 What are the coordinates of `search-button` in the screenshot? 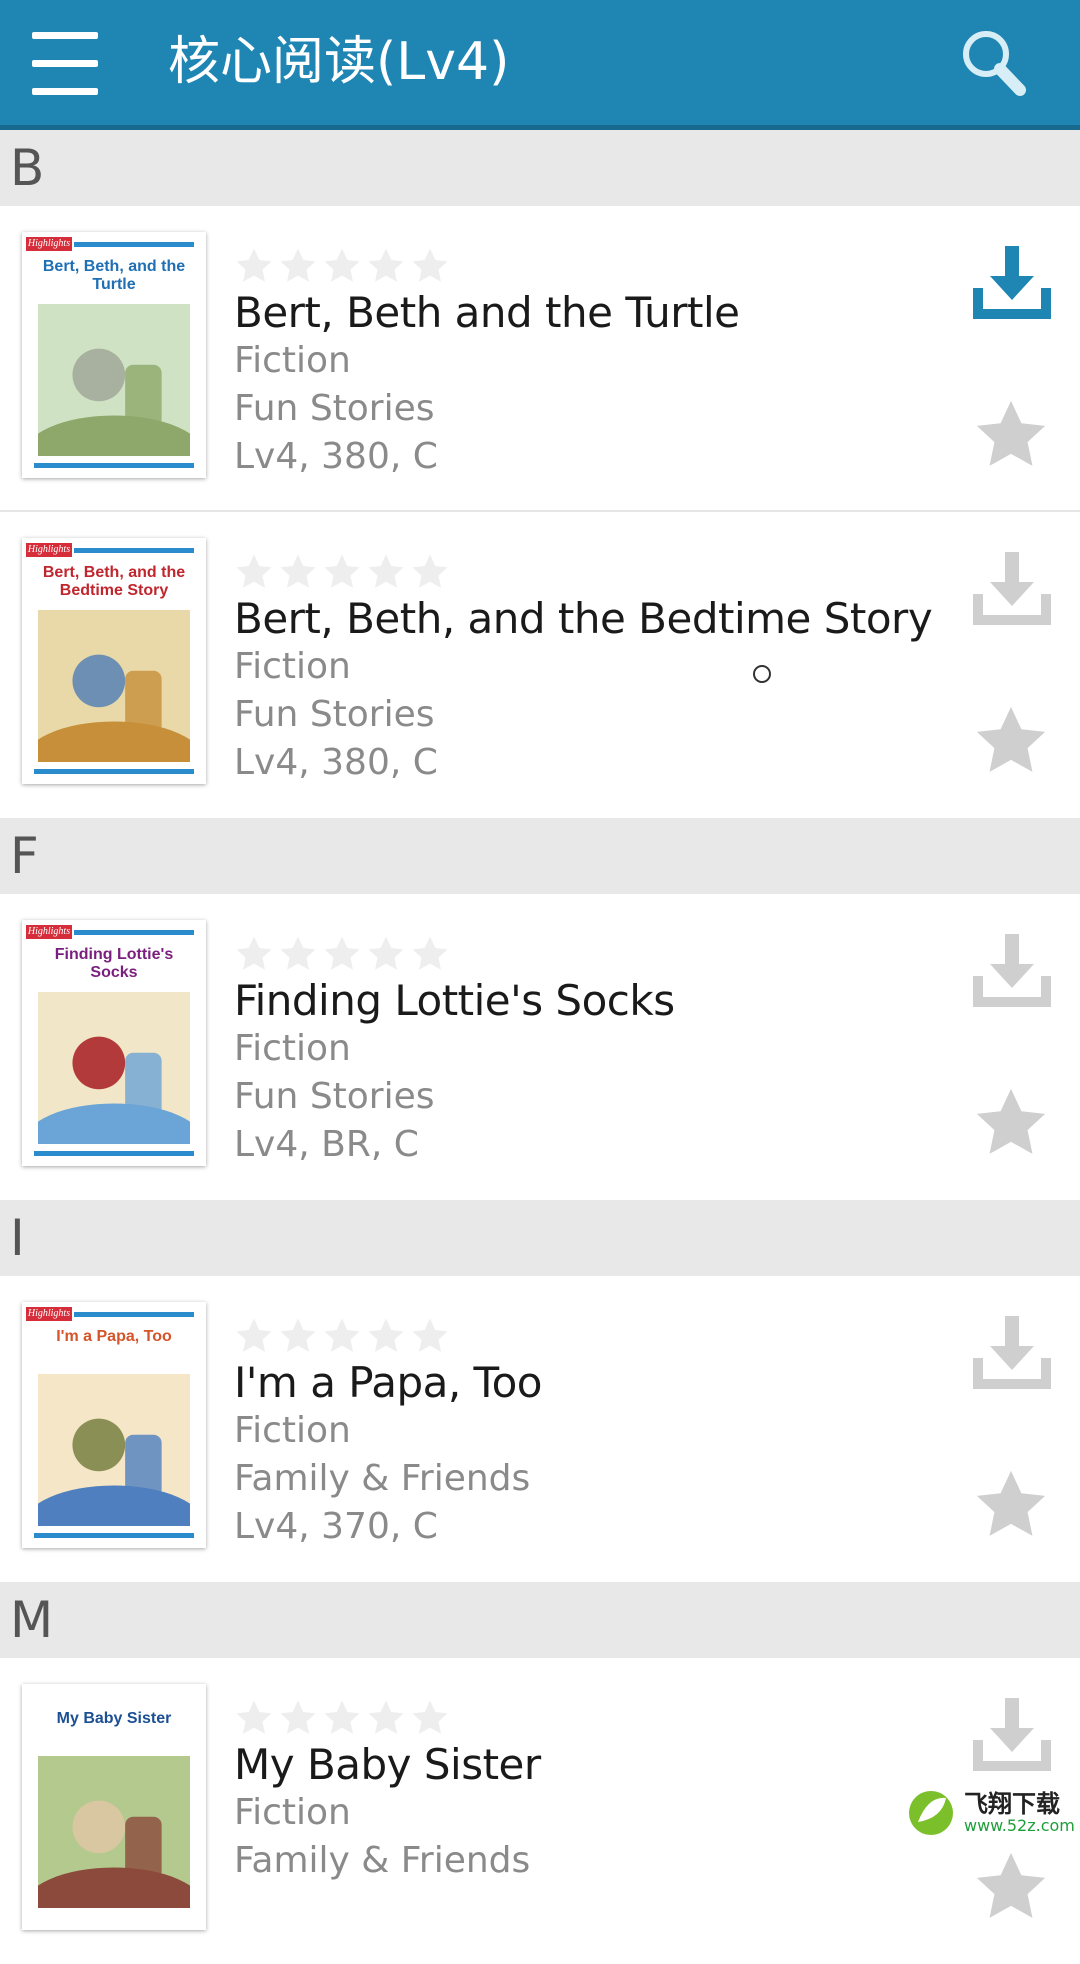 It's located at (994, 64).